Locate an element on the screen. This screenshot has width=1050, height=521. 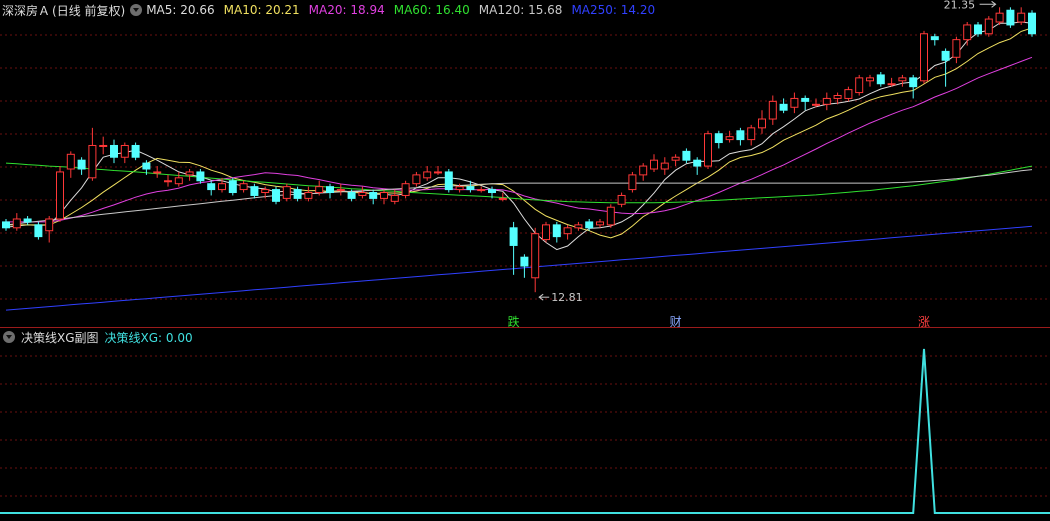
period-label: (日线 前复权) is located at coordinates (88, 10).